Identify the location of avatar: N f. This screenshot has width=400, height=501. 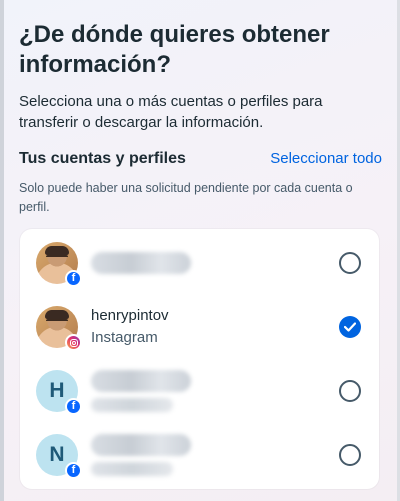
(59, 456).